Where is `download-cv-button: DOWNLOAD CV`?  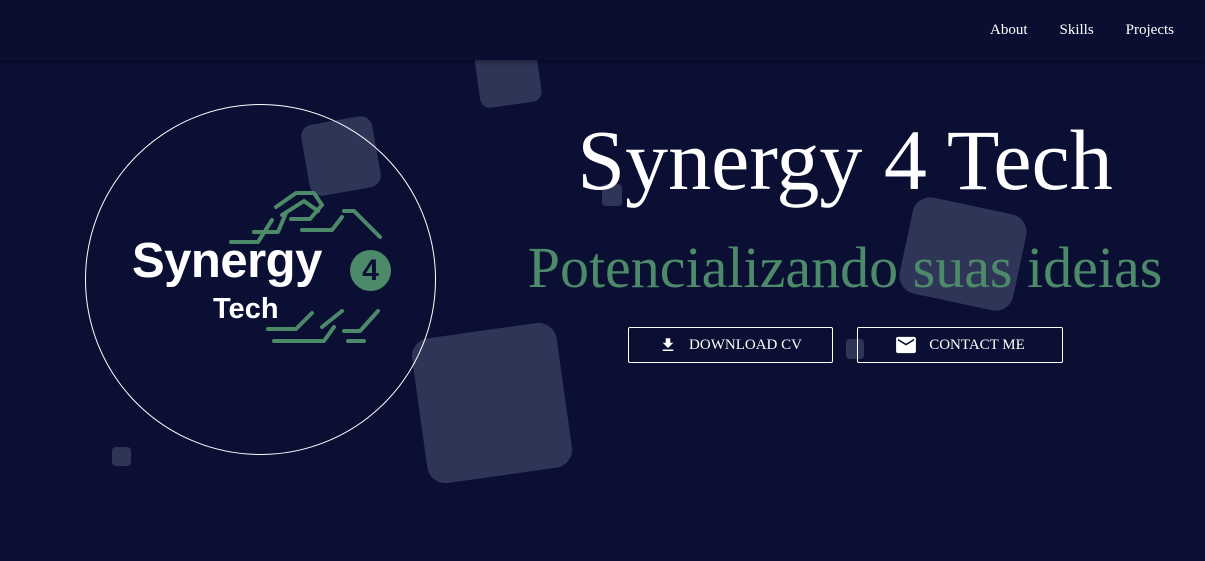
download-cv-button: DOWNLOAD CV is located at coordinates (730, 345).